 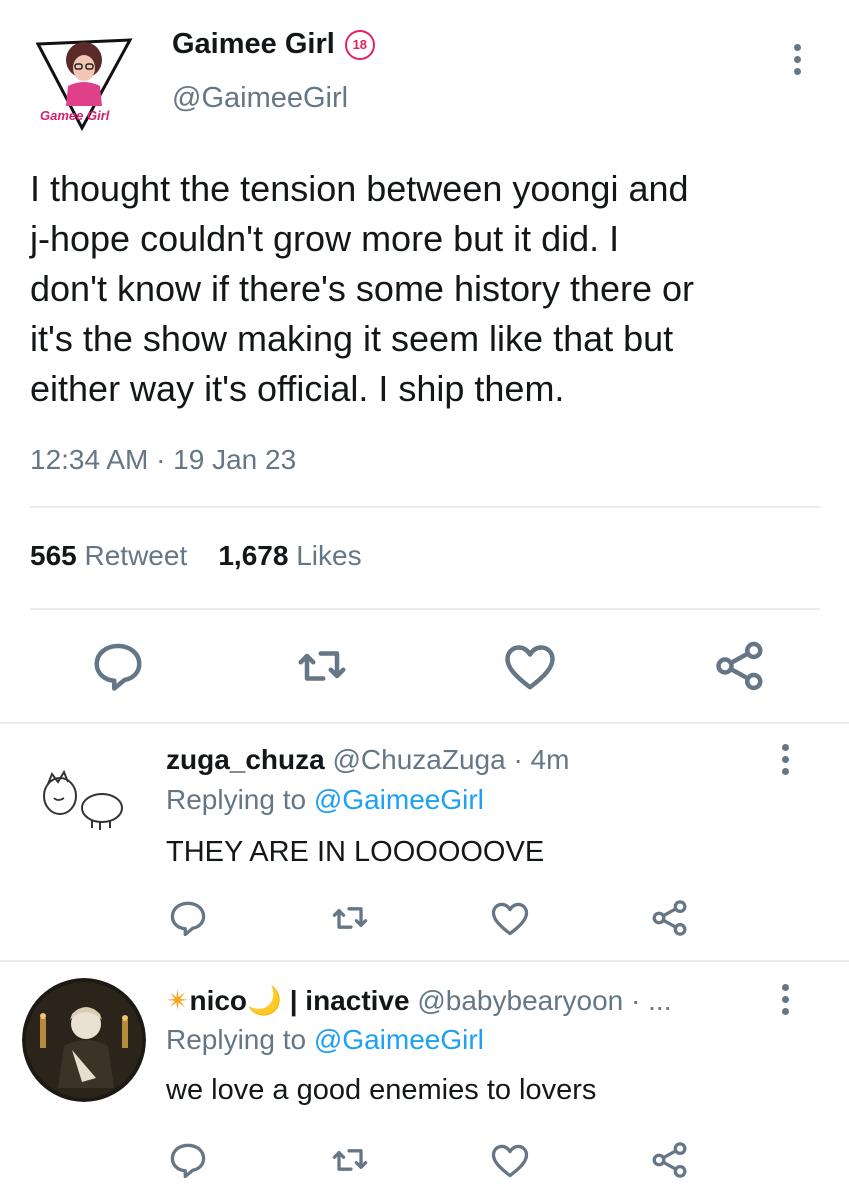 What do you see at coordinates (297, 388) in the screenshot?
I see `tweet-text-line: either way it's official. I ship them.` at bounding box center [297, 388].